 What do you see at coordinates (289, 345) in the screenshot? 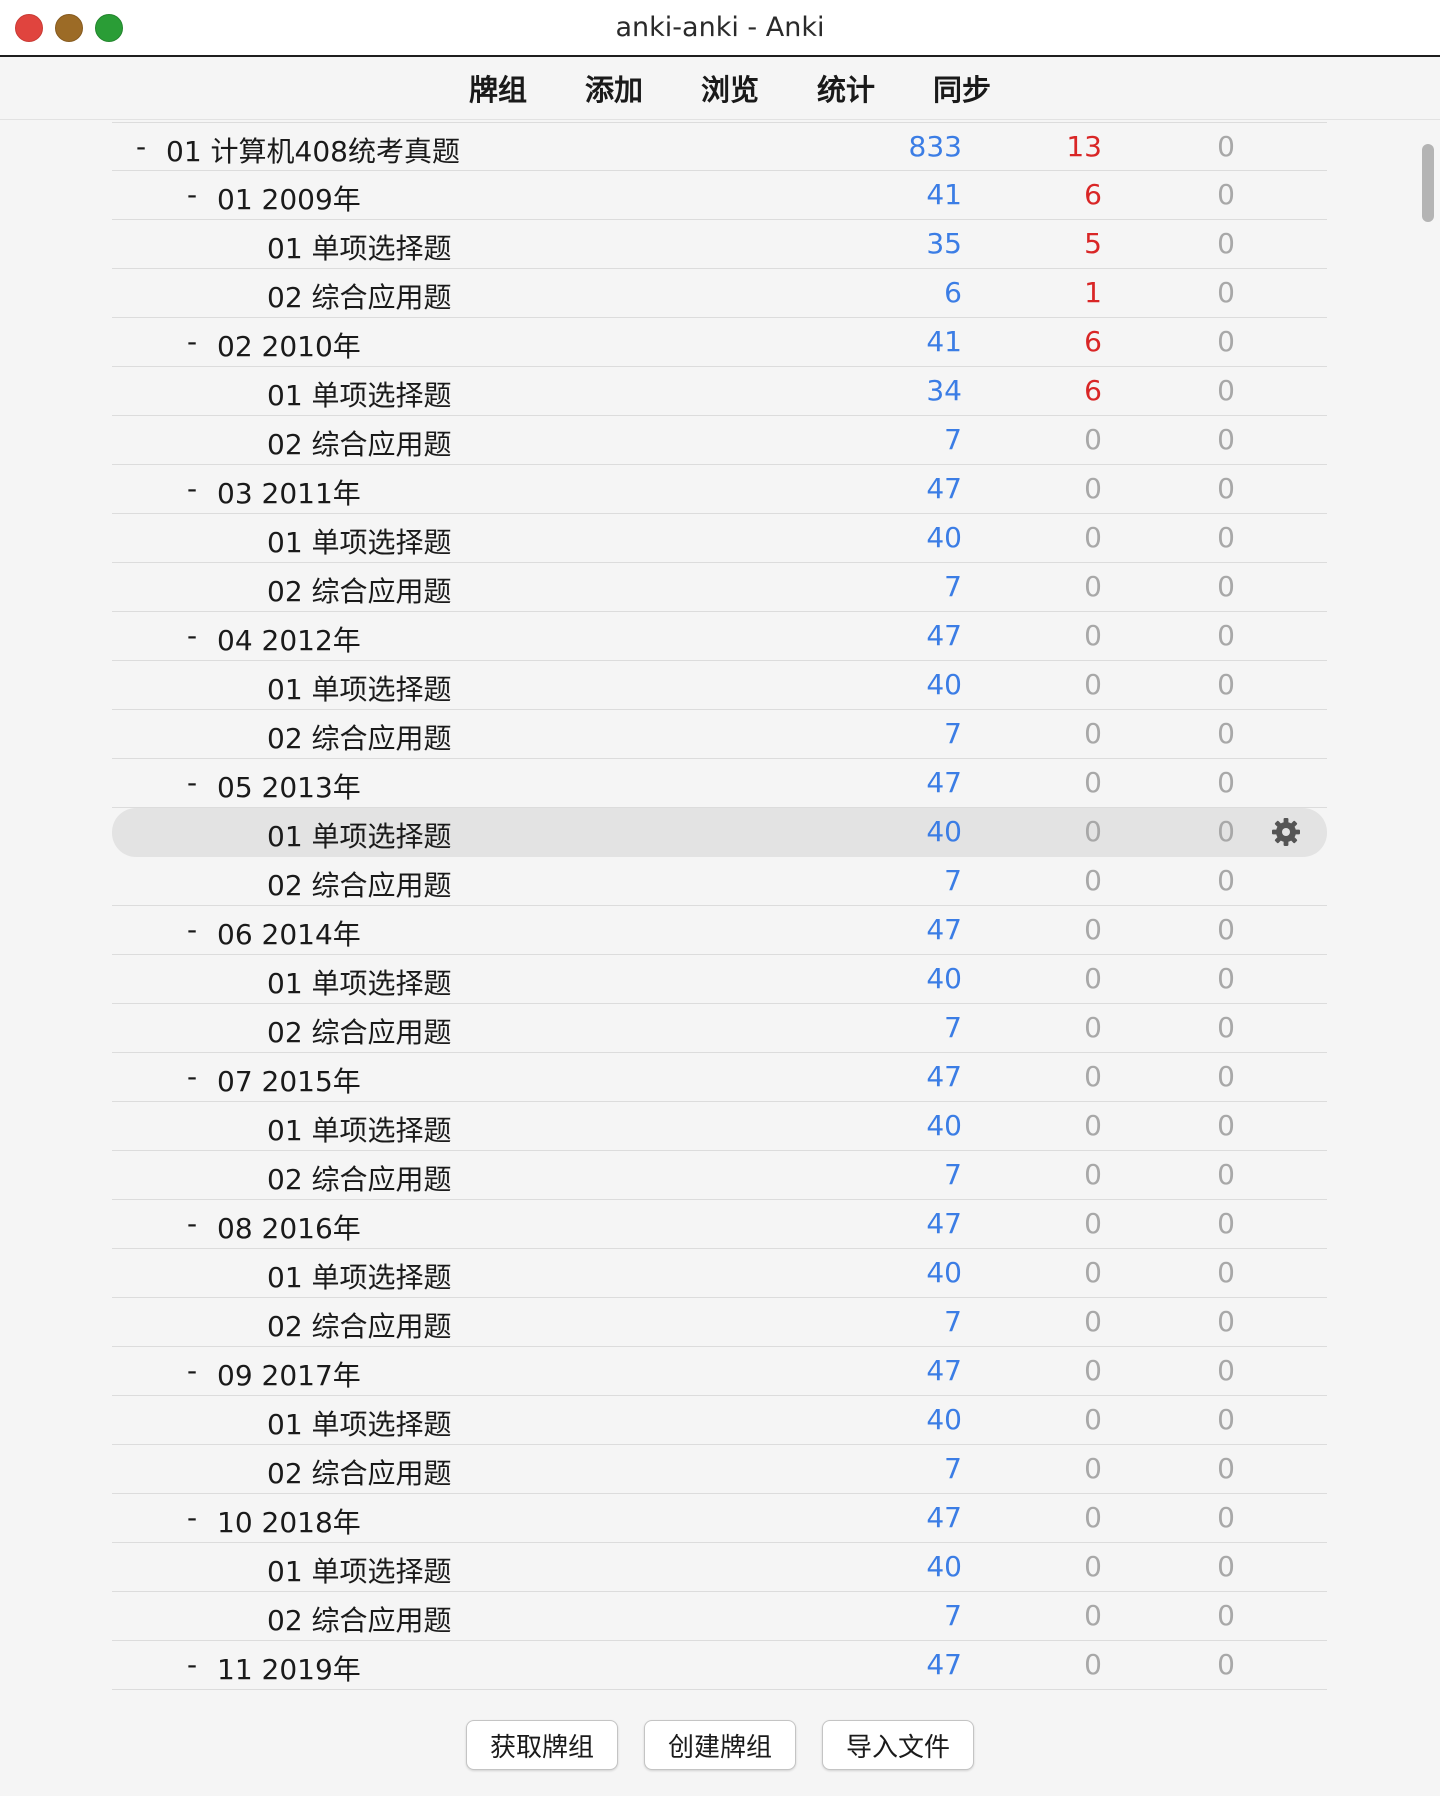
I see `deck-name: 02 2010年` at bounding box center [289, 345].